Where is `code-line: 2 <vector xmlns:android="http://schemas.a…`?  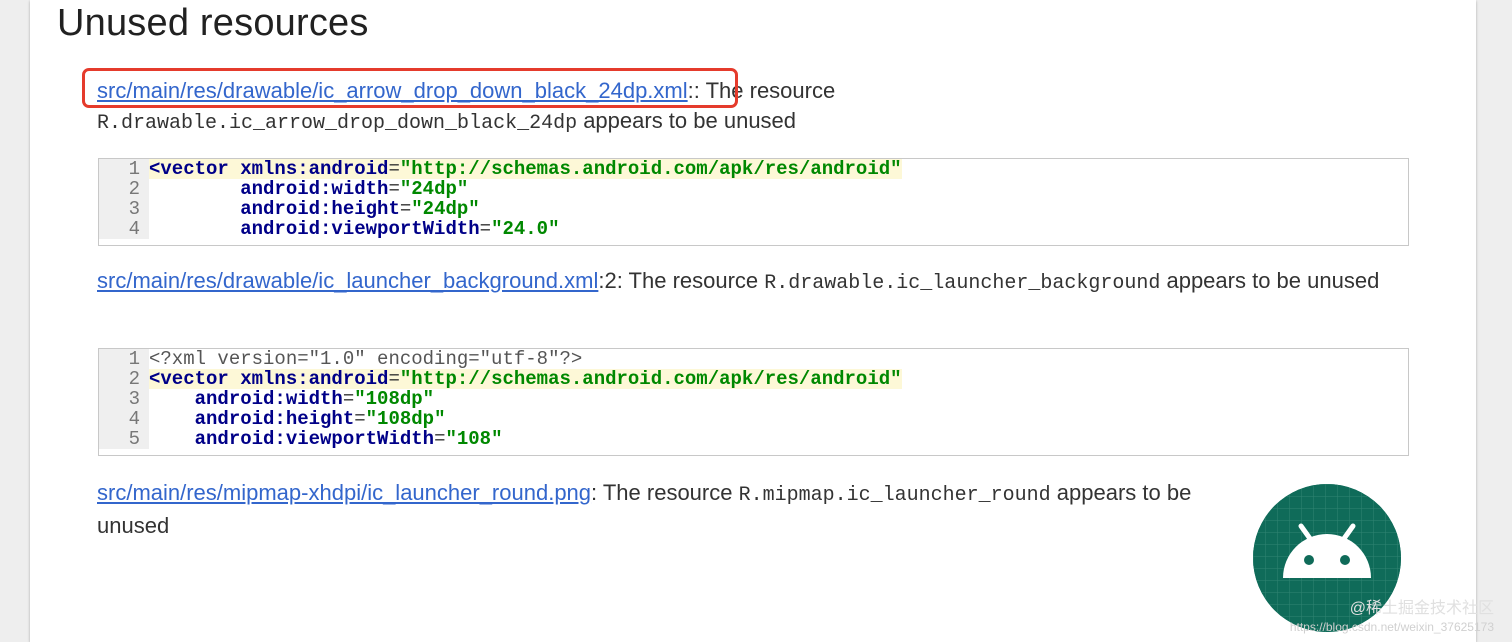
code-line: 2 <vector xmlns:android="http://schemas.a… is located at coordinates (753, 379).